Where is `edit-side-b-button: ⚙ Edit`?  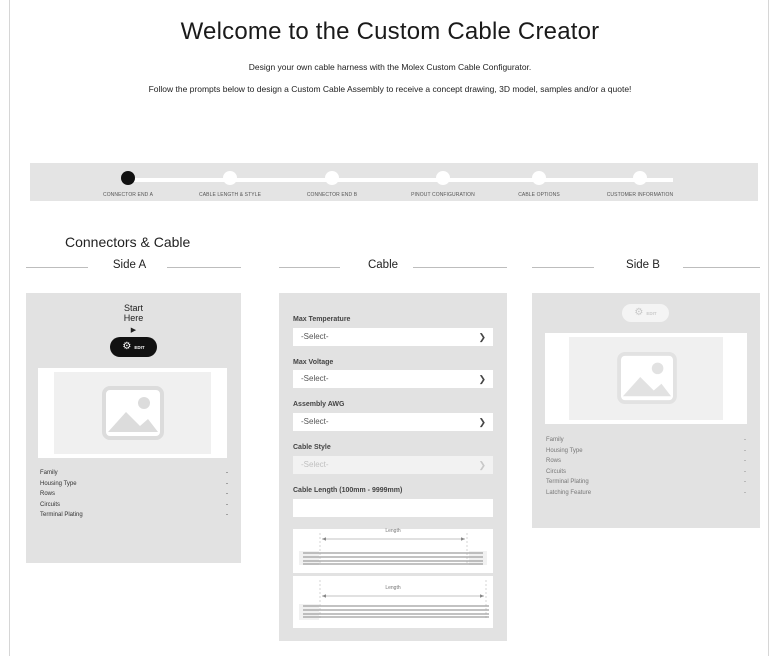 edit-side-b-button: ⚙ Edit is located at coordinates (645, 313).